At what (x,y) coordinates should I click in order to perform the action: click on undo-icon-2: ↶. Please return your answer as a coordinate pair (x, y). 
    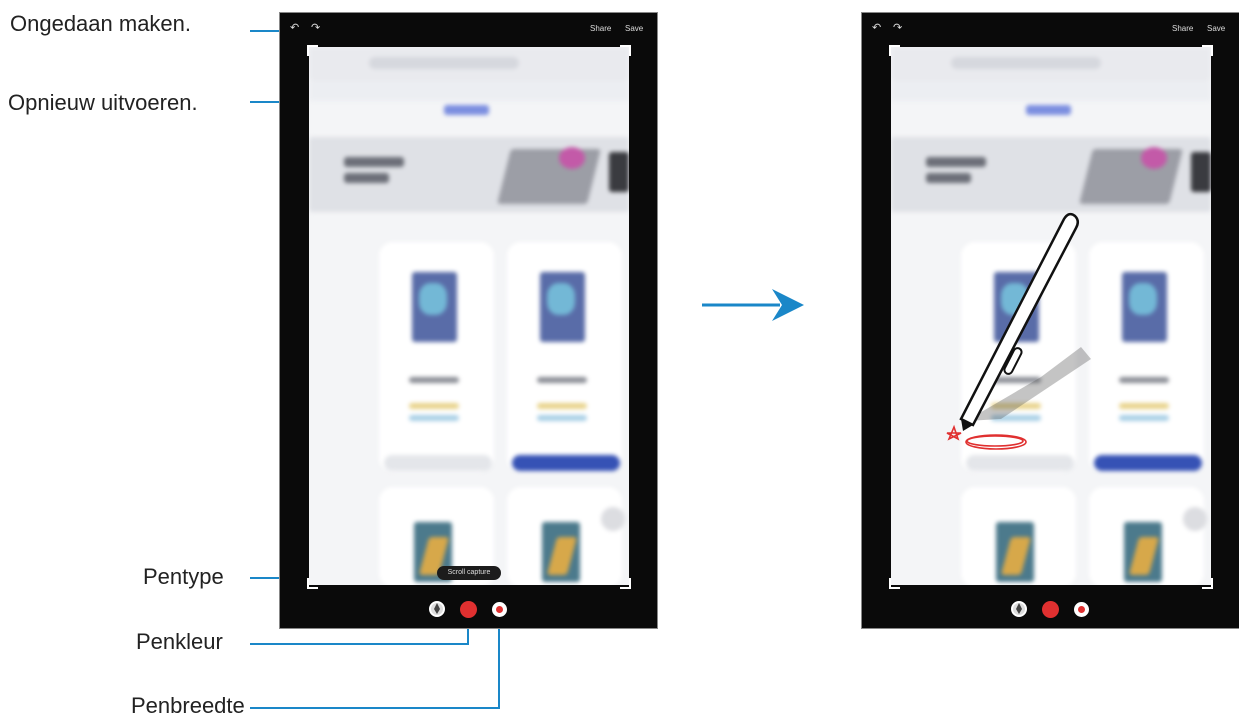
    Looking at the image, I should click on (876, 27).